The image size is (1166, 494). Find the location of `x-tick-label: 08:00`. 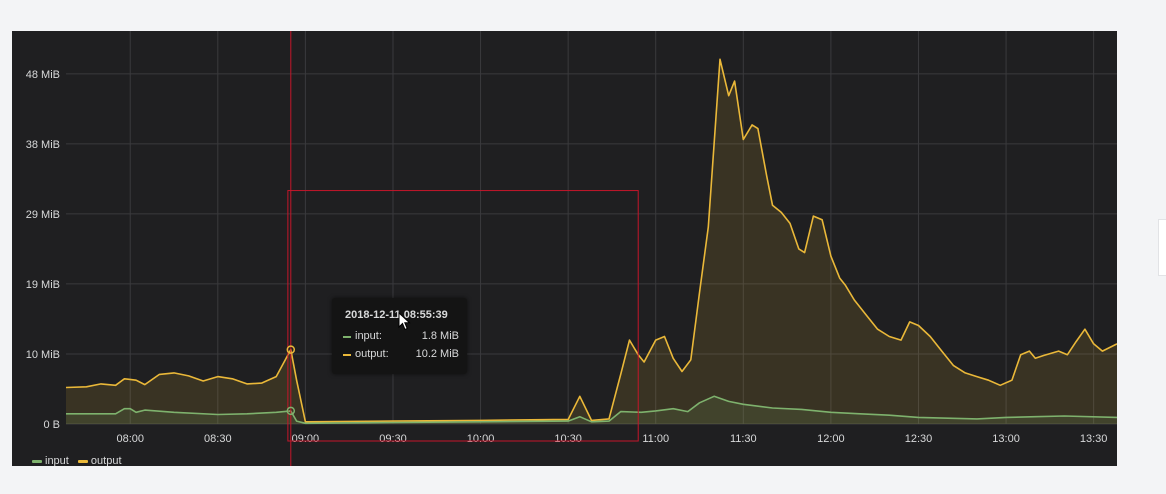

x-tick-label: 08:00 is located at coordinates (130, 439).